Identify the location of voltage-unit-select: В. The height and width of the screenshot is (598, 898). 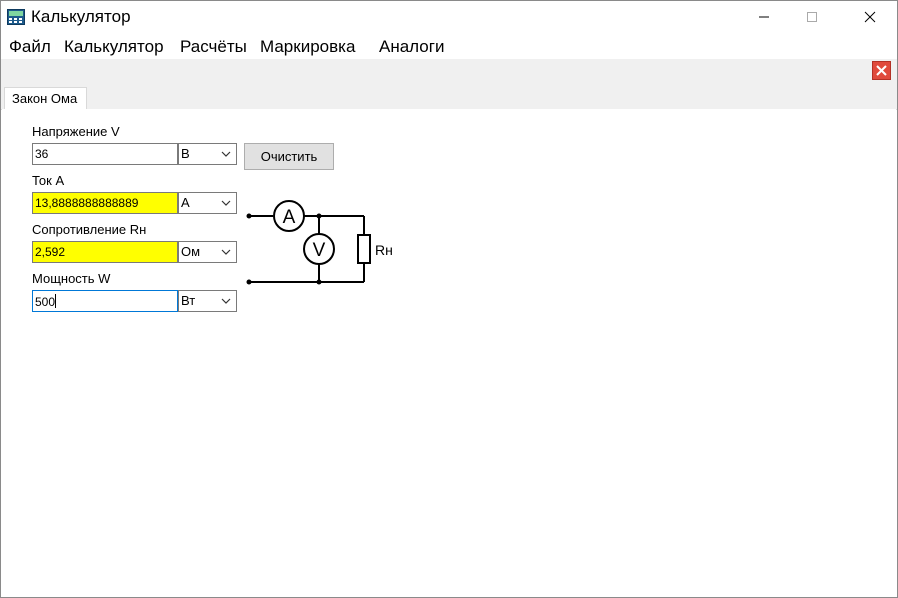
(207, 154).